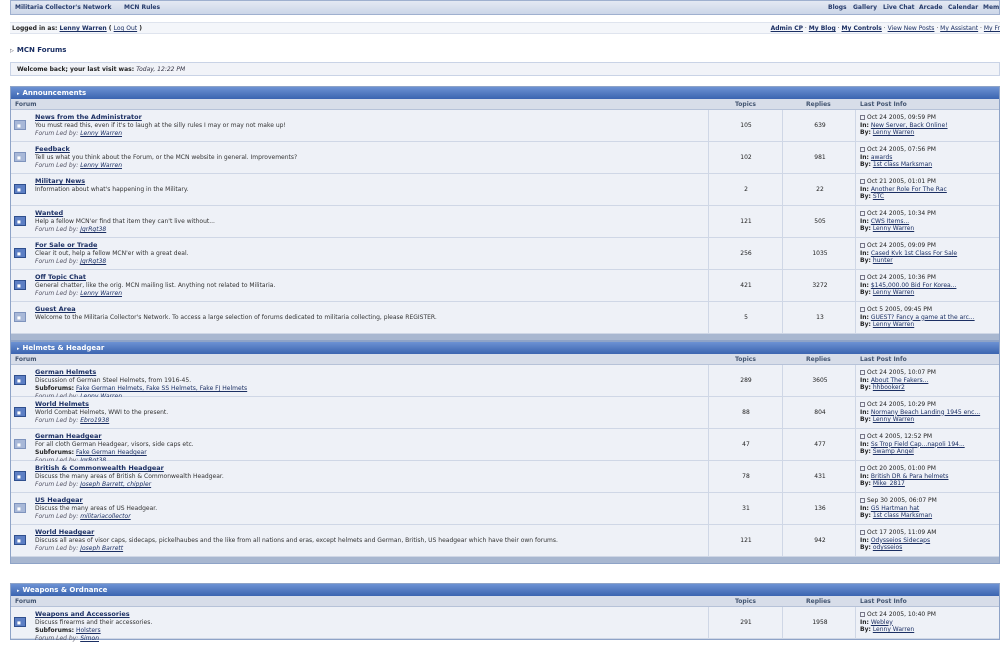  What do you see at coordinates (126, 28) in the screenshot?
I see `logout-link: Log Out` at bounding box center [126, 28].